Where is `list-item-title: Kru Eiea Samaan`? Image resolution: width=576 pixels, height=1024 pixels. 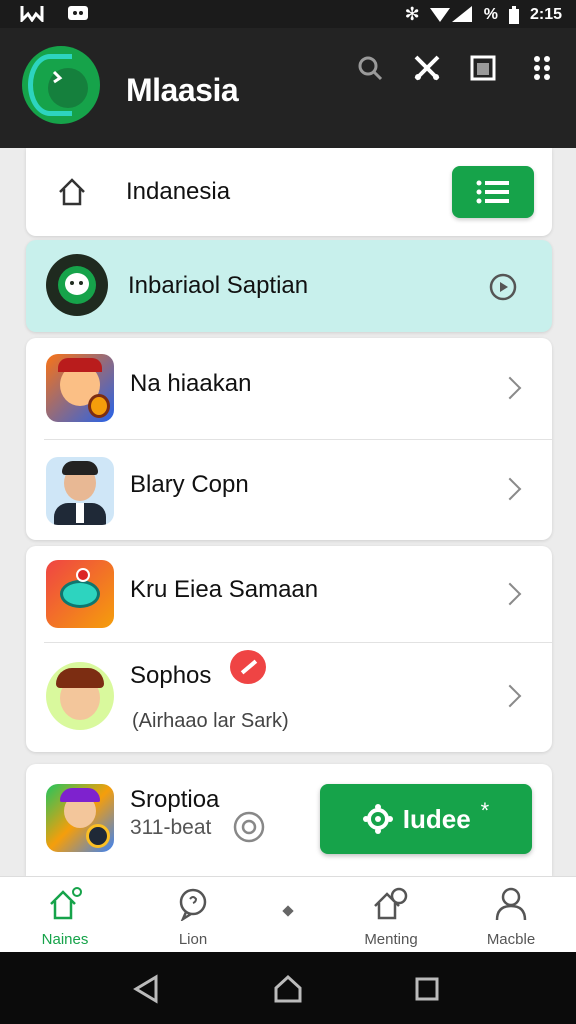
list-item-title: Kru Eiea Samaan is located at coordinates (224, 589).